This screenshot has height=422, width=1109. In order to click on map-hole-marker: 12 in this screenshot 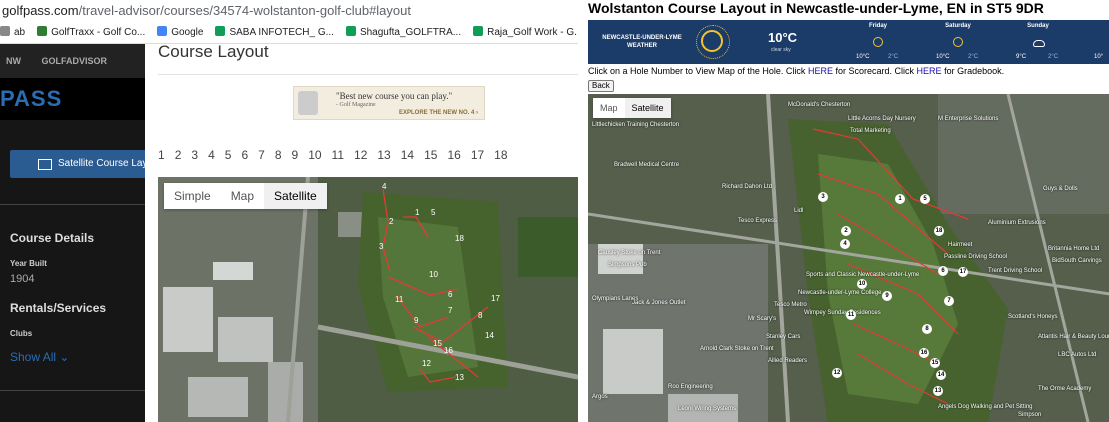, I will do `click(837, 373)`.